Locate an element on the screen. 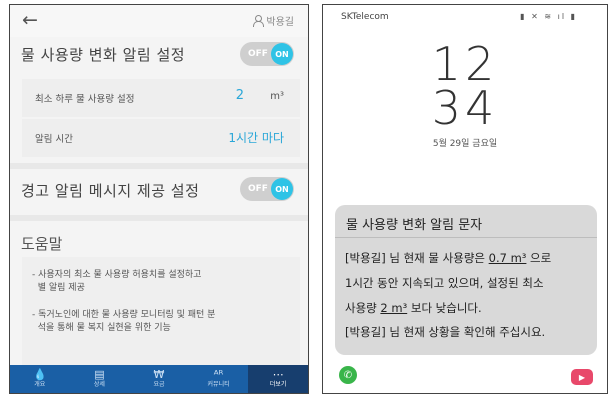 The width and height of the screenshot is (616, 396). user-info: 박용길 is located at coordinates (273, 20).